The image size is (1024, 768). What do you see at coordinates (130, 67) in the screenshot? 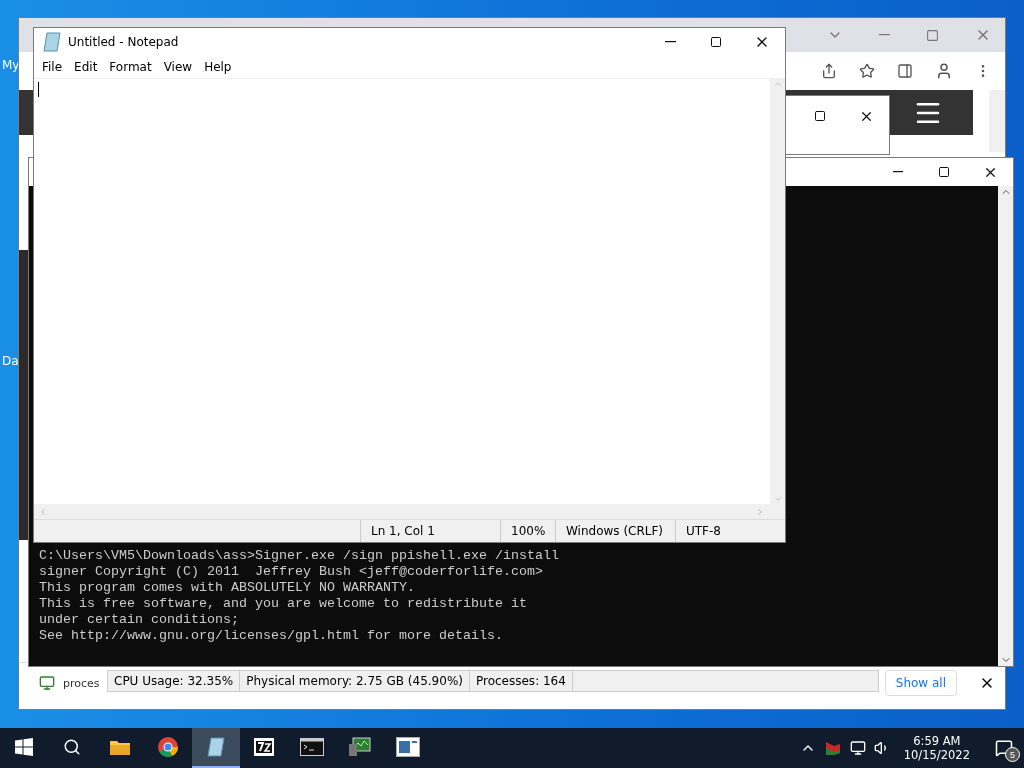
I see `menu-item: Format` at bounding box center [130, 67].